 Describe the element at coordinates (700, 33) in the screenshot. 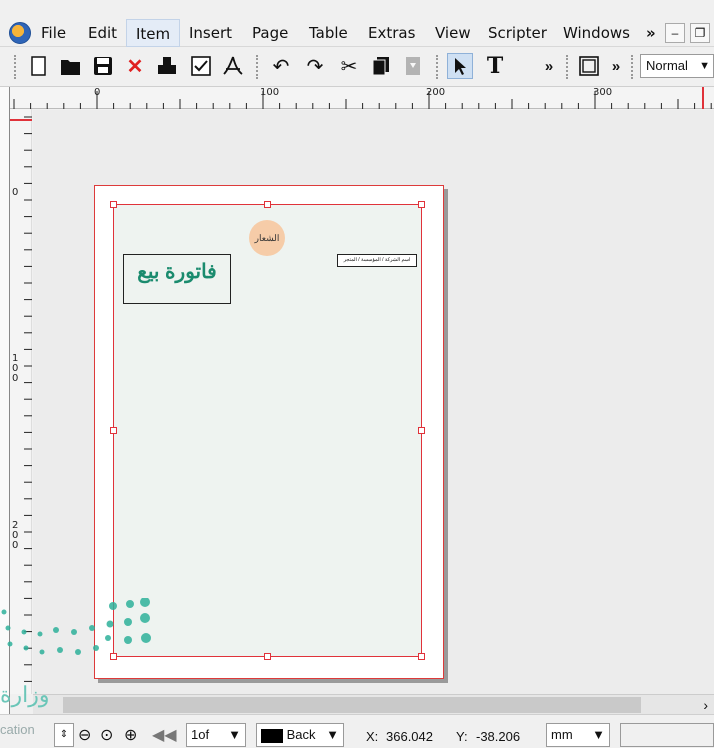

I see `restore-icon: ❐` at that location.